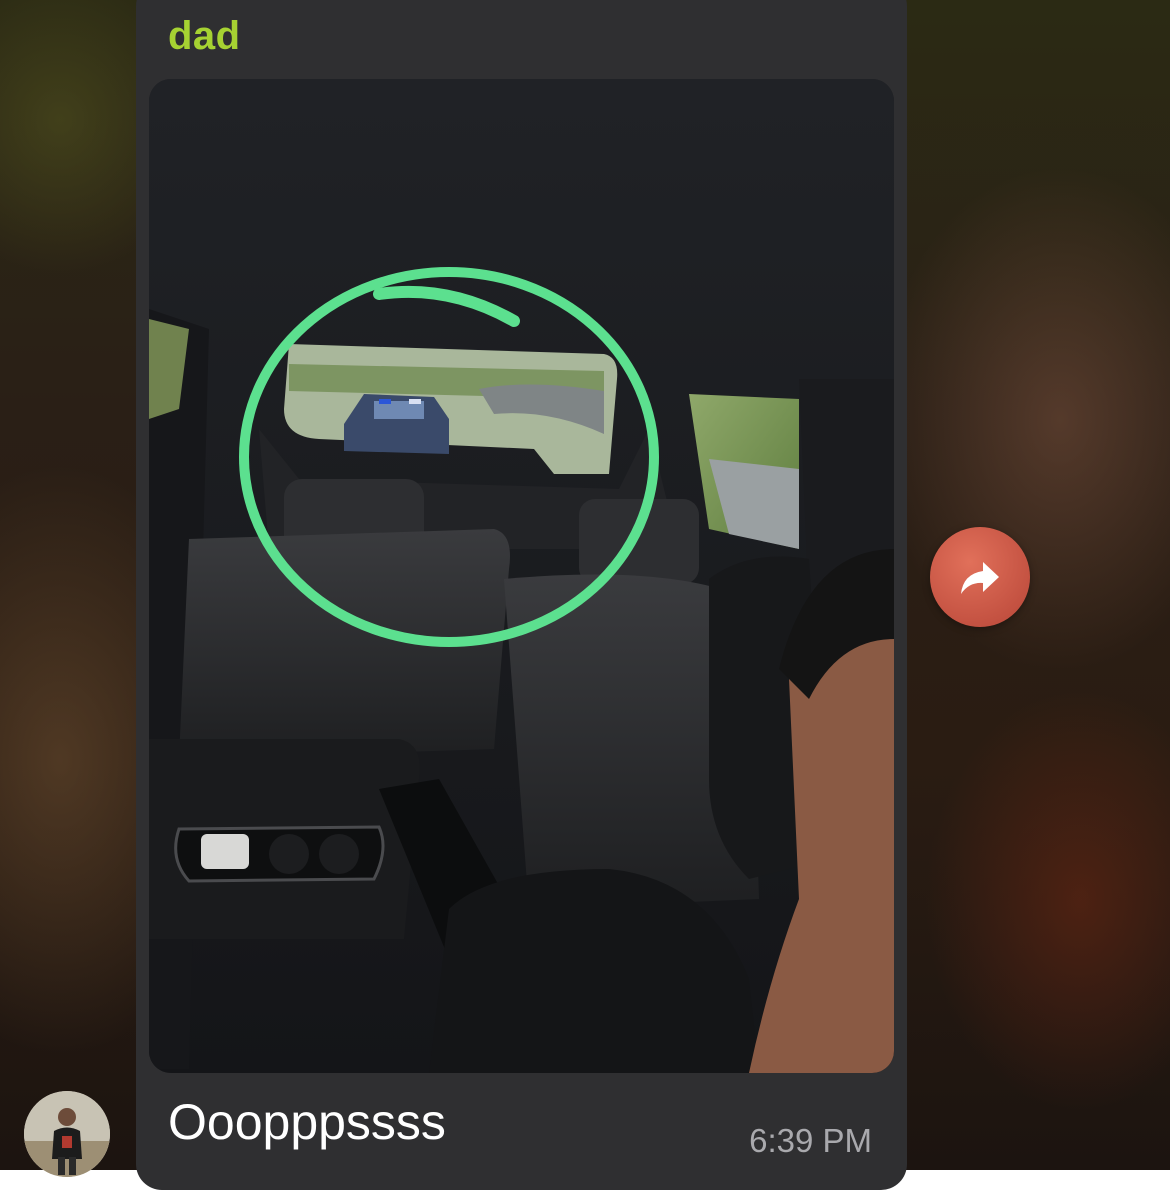  I want to click on sender-avatar, so click(67, 1134).